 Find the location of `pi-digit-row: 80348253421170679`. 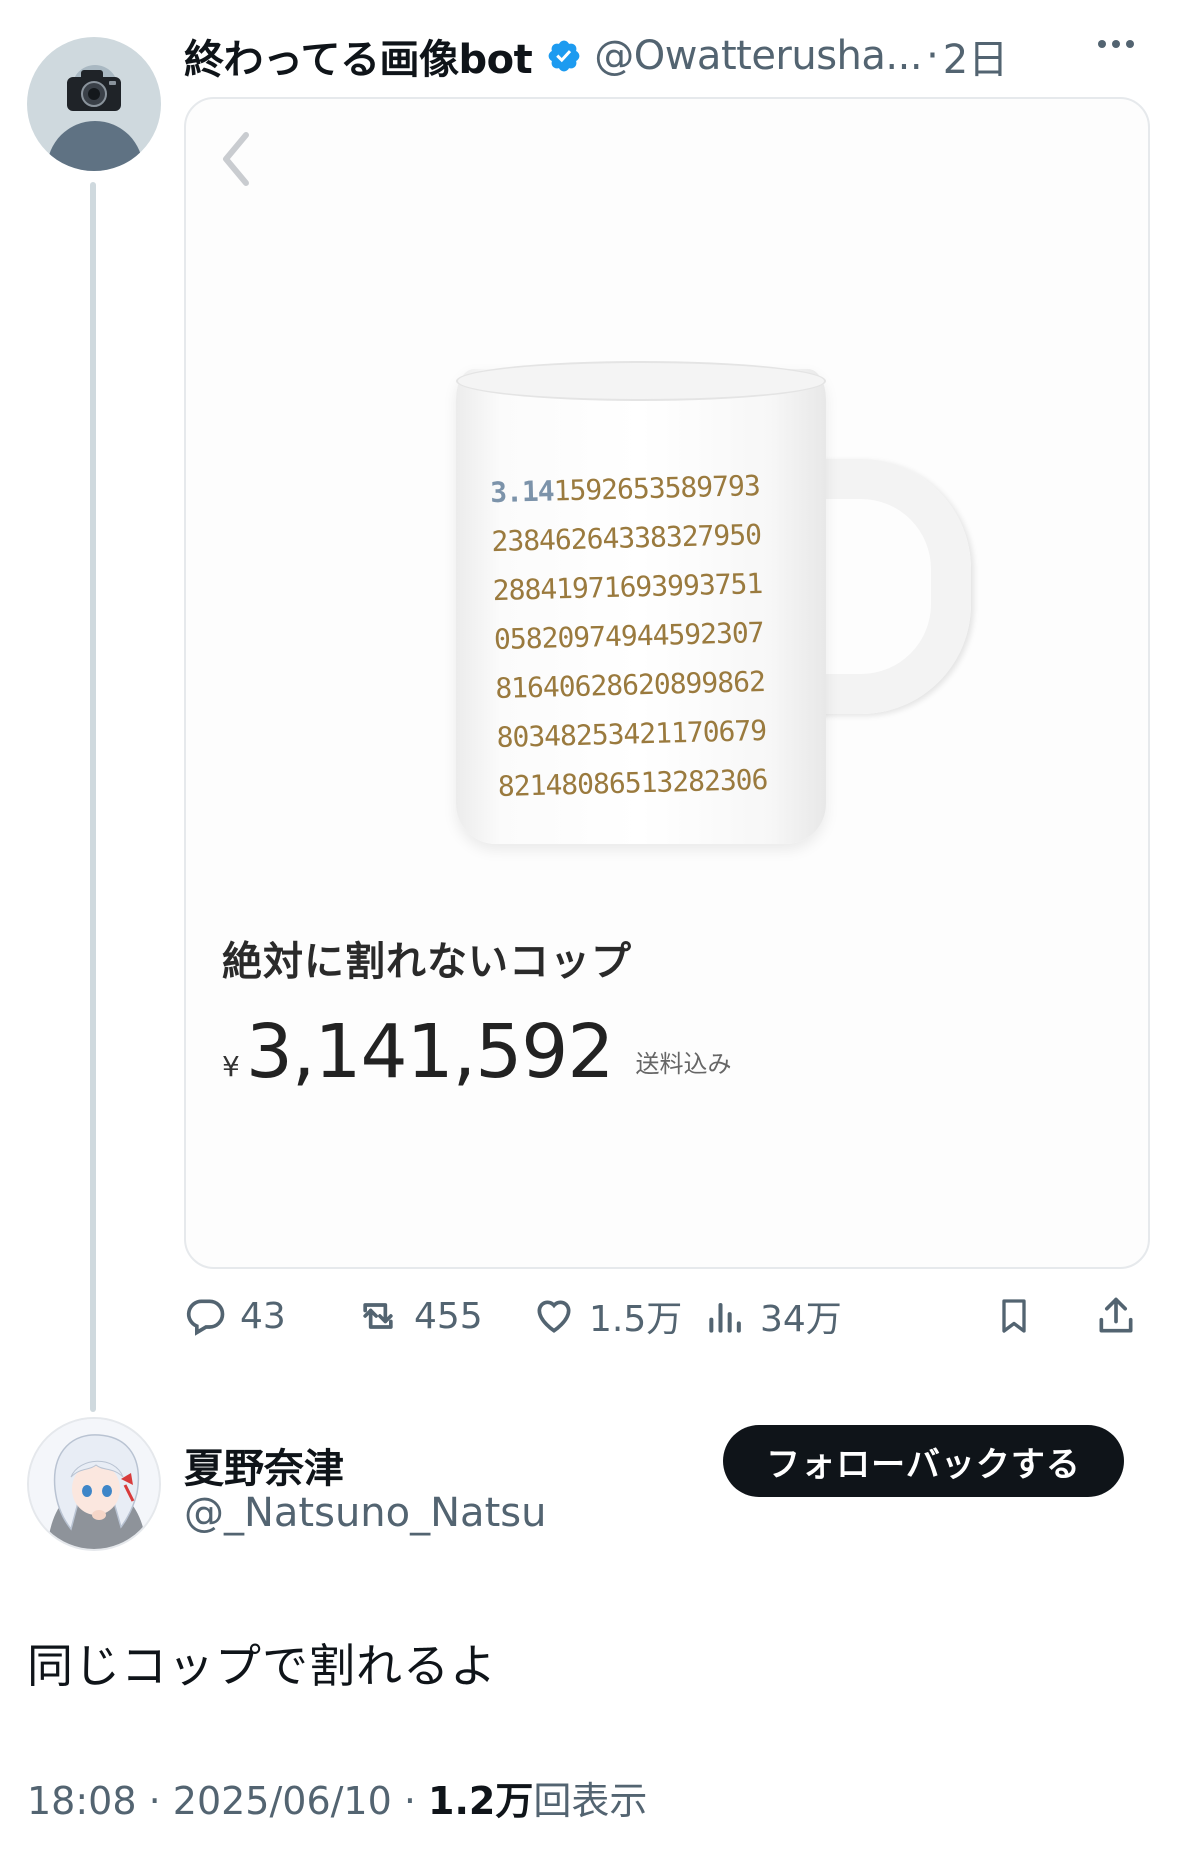

pi-digit-row: 80348253421170679 is located at coordinates (651, 733).